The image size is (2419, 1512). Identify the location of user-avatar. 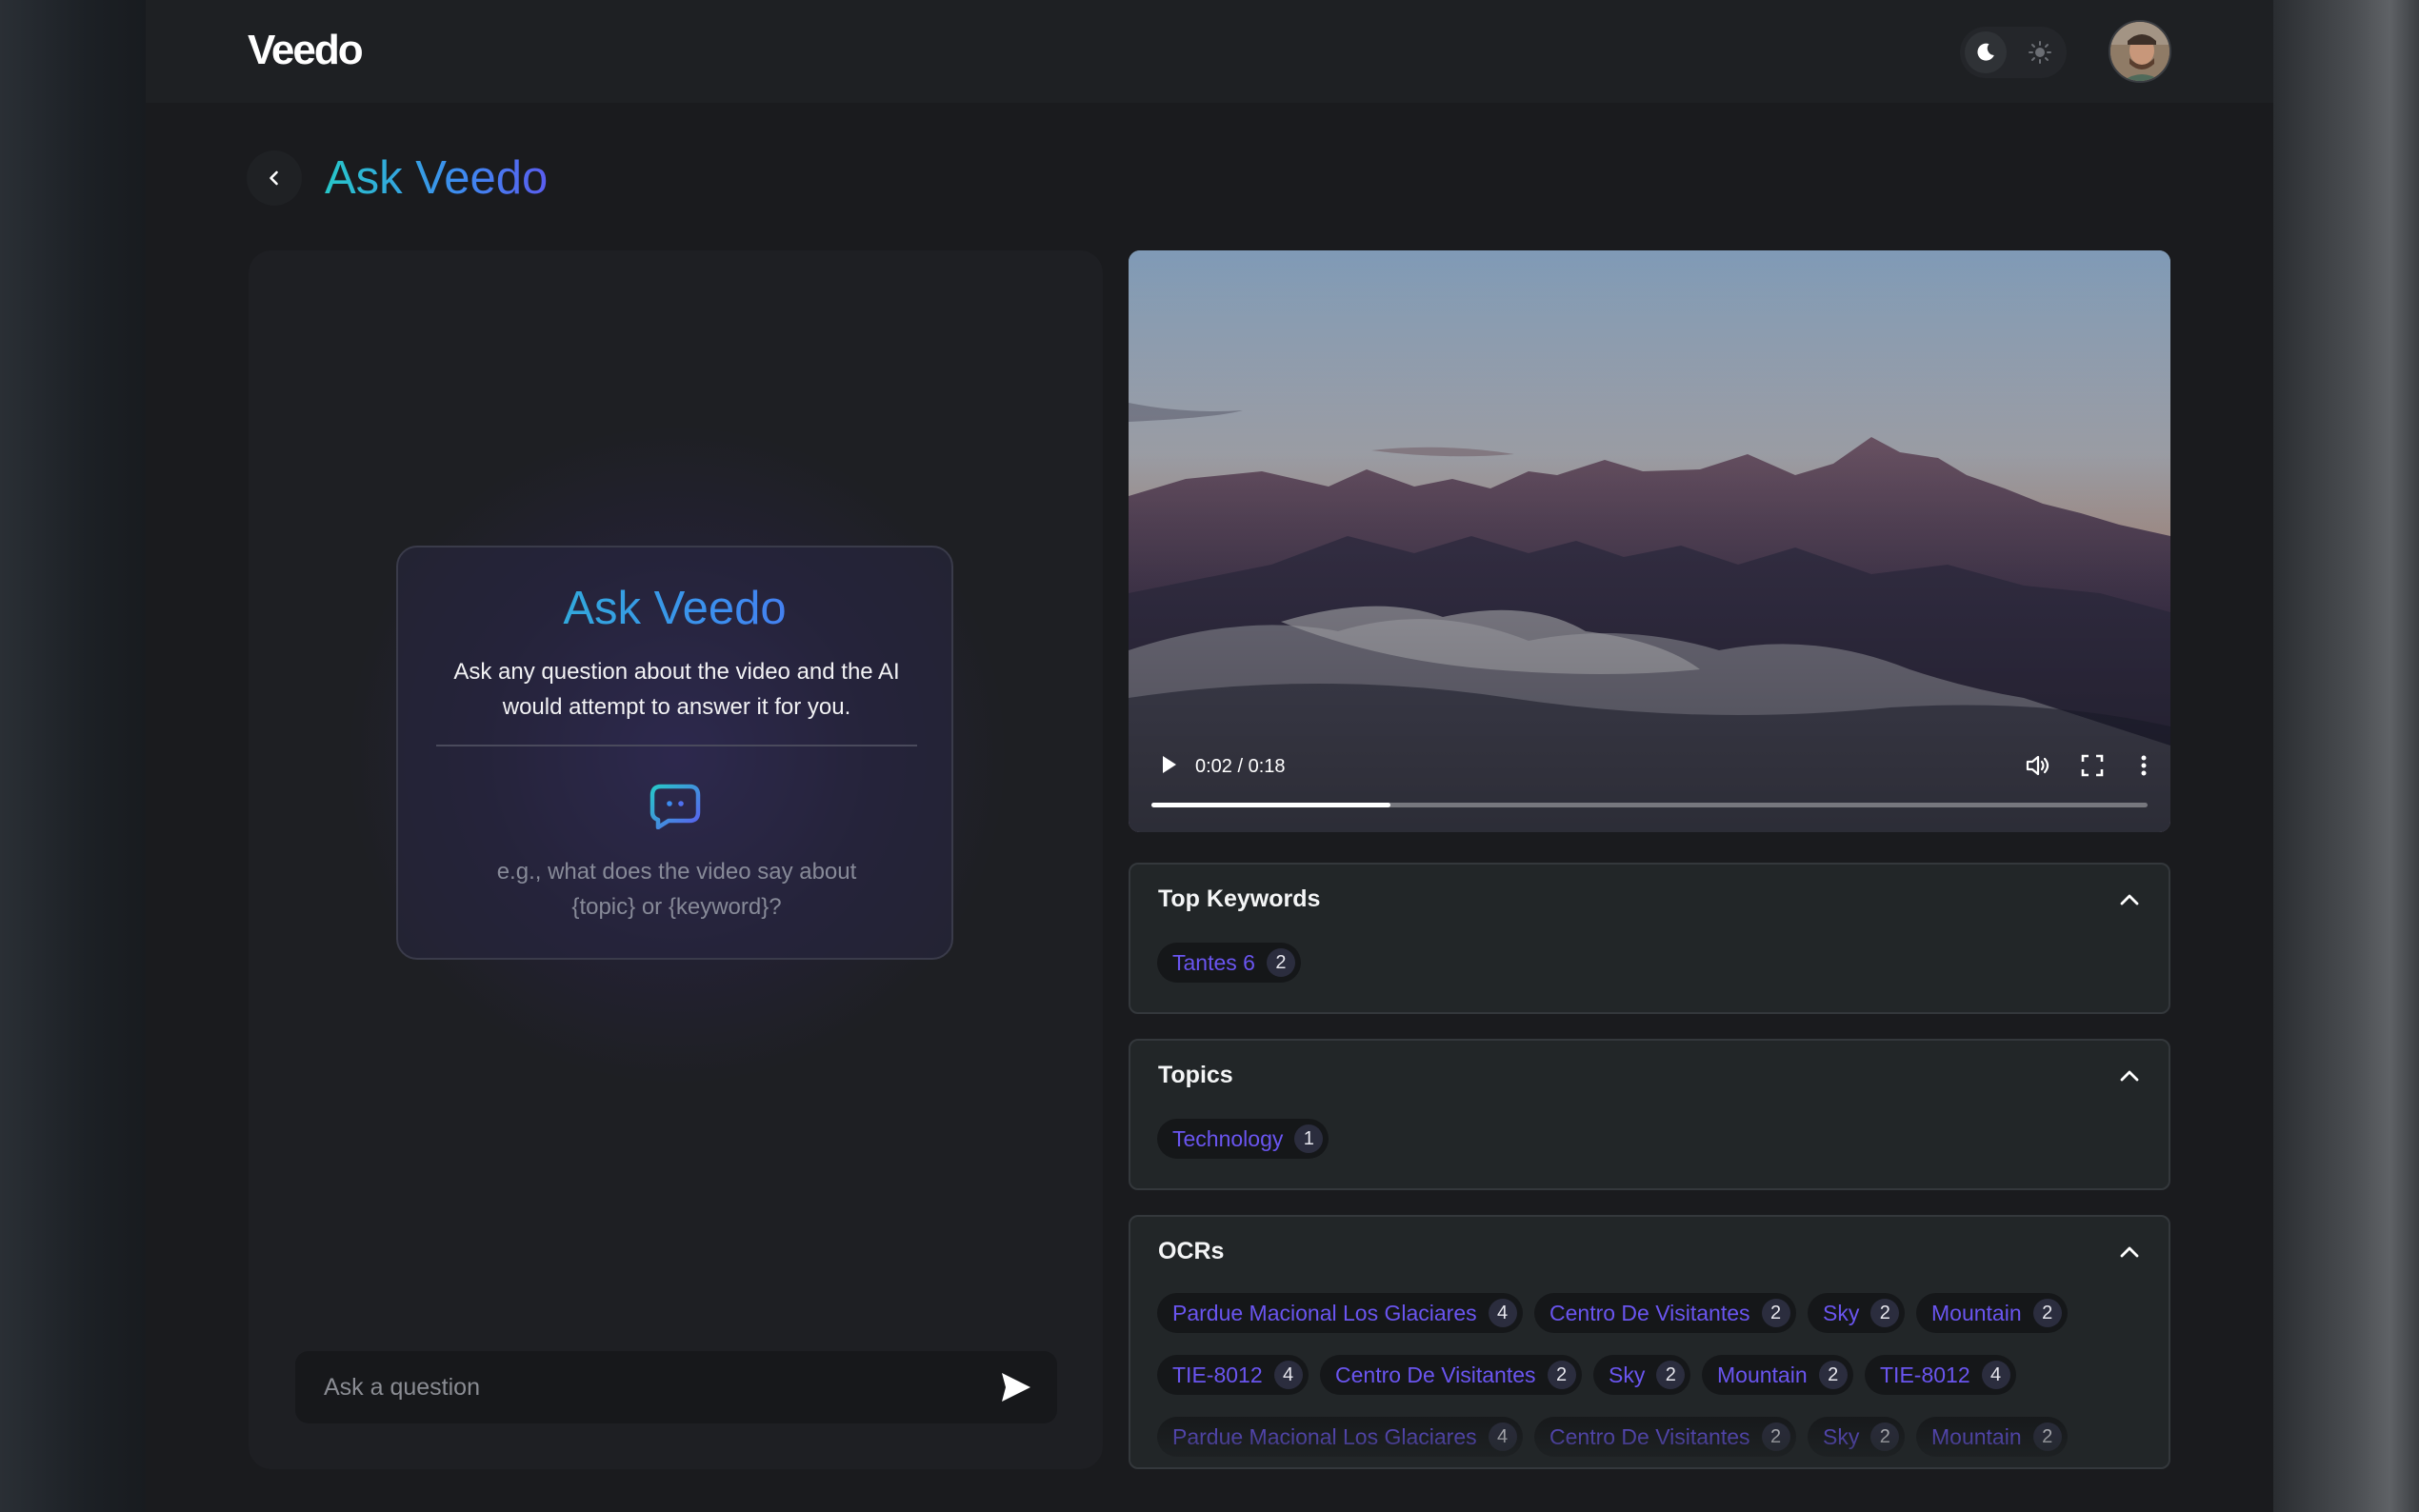
(2140, 51).